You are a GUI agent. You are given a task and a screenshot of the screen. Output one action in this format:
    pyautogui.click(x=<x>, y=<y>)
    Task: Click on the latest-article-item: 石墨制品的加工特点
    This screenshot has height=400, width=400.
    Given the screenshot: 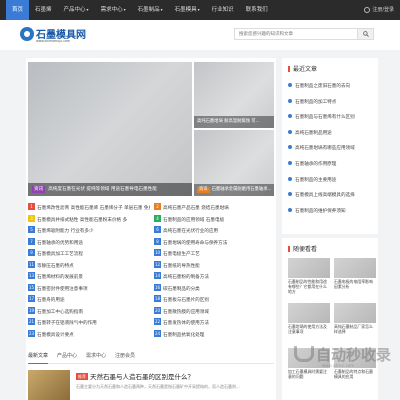 What is the action you would take?
    pyautogui.click(x=331, y=103)
    